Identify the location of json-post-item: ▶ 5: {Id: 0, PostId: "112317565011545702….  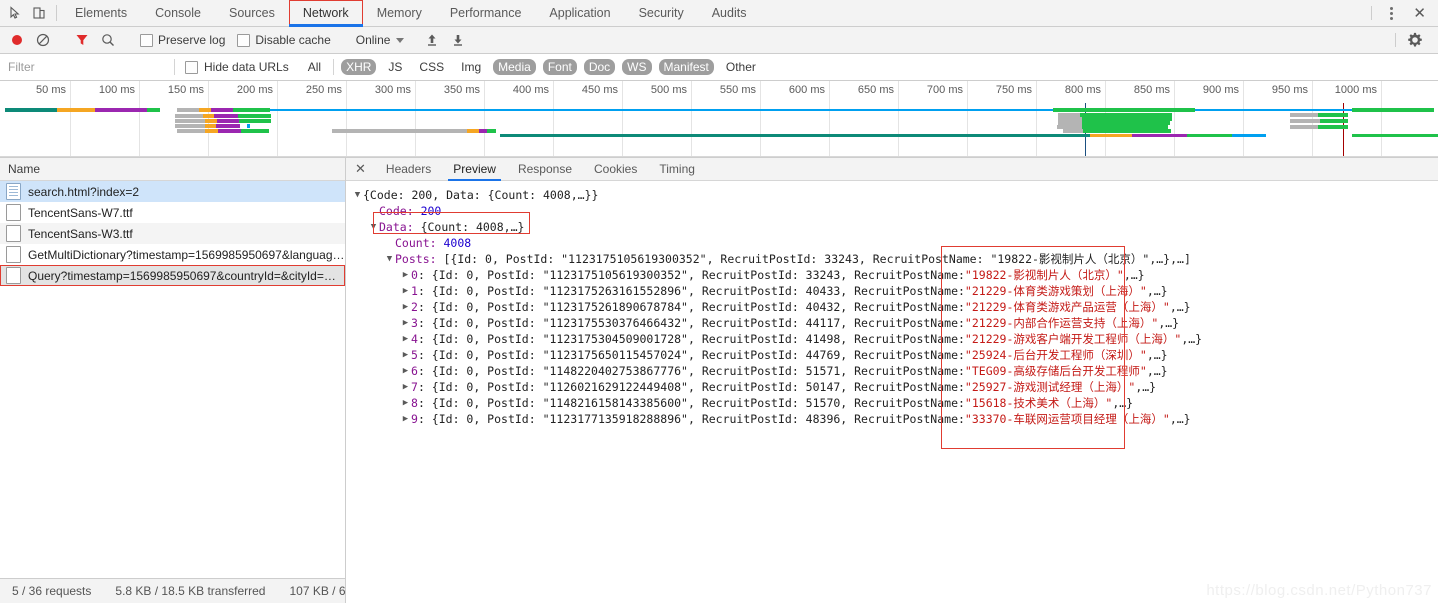
(895, 355).